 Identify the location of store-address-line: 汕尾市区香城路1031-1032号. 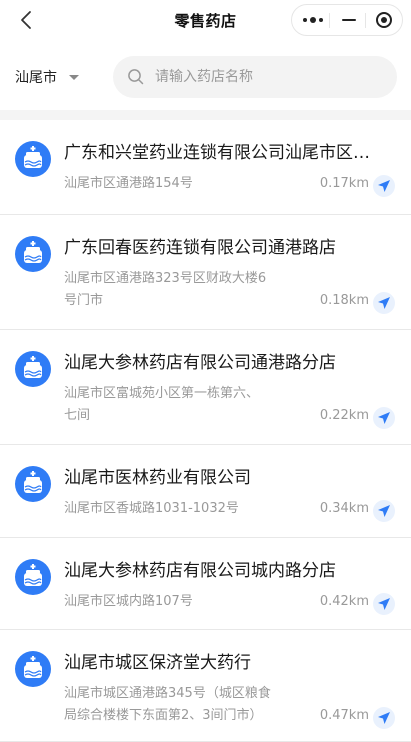
(151, 508).